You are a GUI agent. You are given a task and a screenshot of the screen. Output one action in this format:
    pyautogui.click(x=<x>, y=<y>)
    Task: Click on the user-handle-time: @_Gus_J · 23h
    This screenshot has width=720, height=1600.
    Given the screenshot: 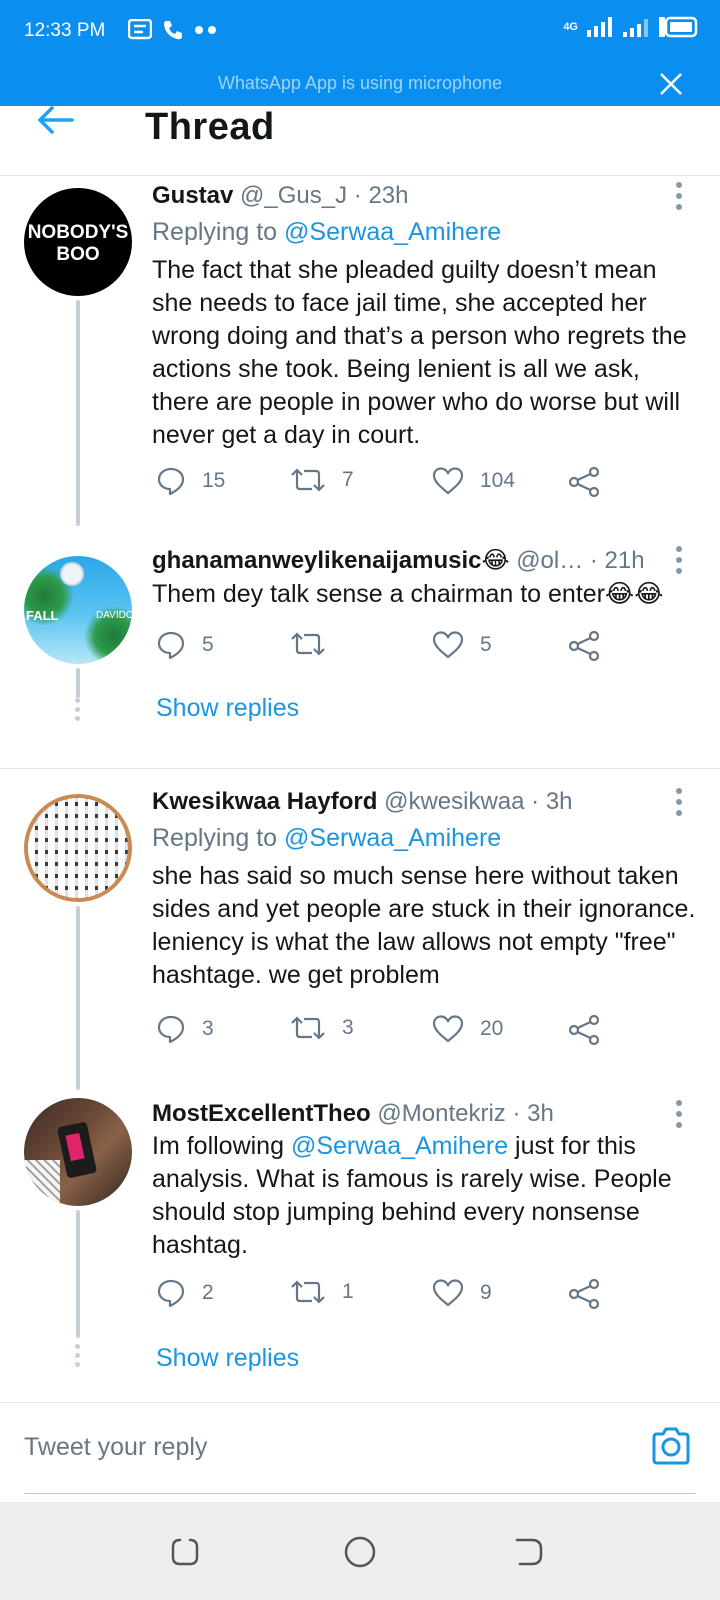 What is the action you would take?
    pyautogui.click(x=324, y=195)
    